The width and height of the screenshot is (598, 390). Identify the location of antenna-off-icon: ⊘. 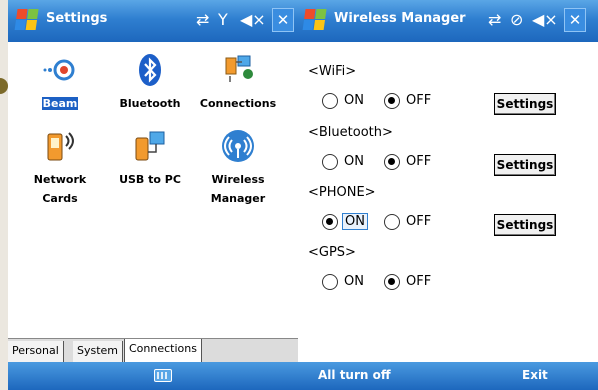
(516, 20).